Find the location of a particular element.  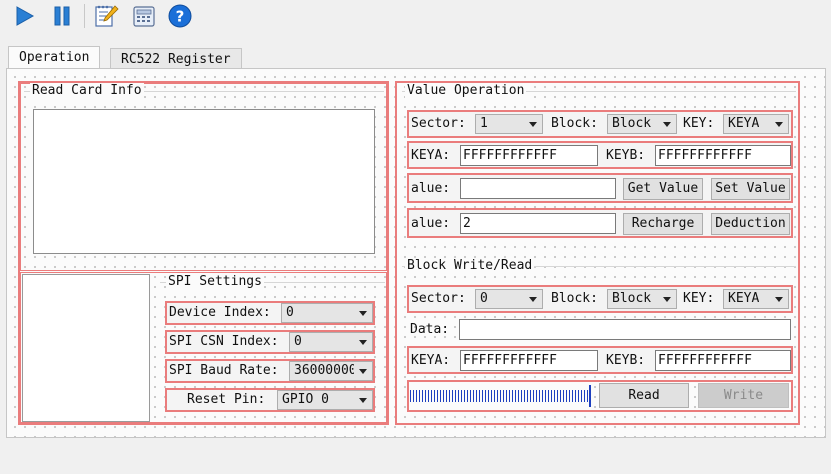

baud-rate-label: SPI Baud Rate: is located at coordinates (224, 370).